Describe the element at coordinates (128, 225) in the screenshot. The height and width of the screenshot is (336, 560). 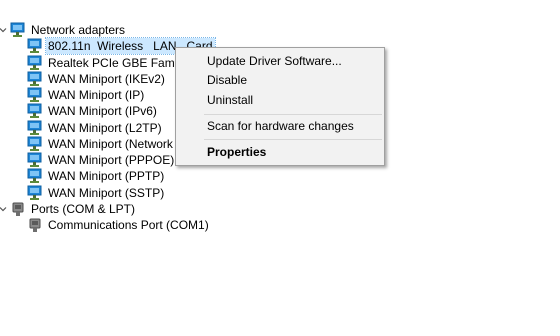
I see `device-label: Communications Port (COM1)` at that location.